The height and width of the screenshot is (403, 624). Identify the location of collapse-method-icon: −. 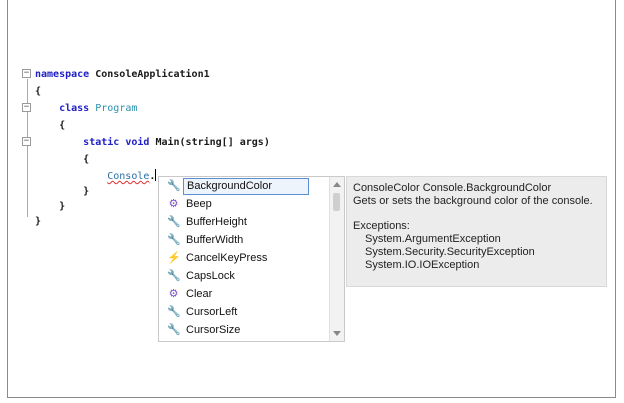
(26, 141).